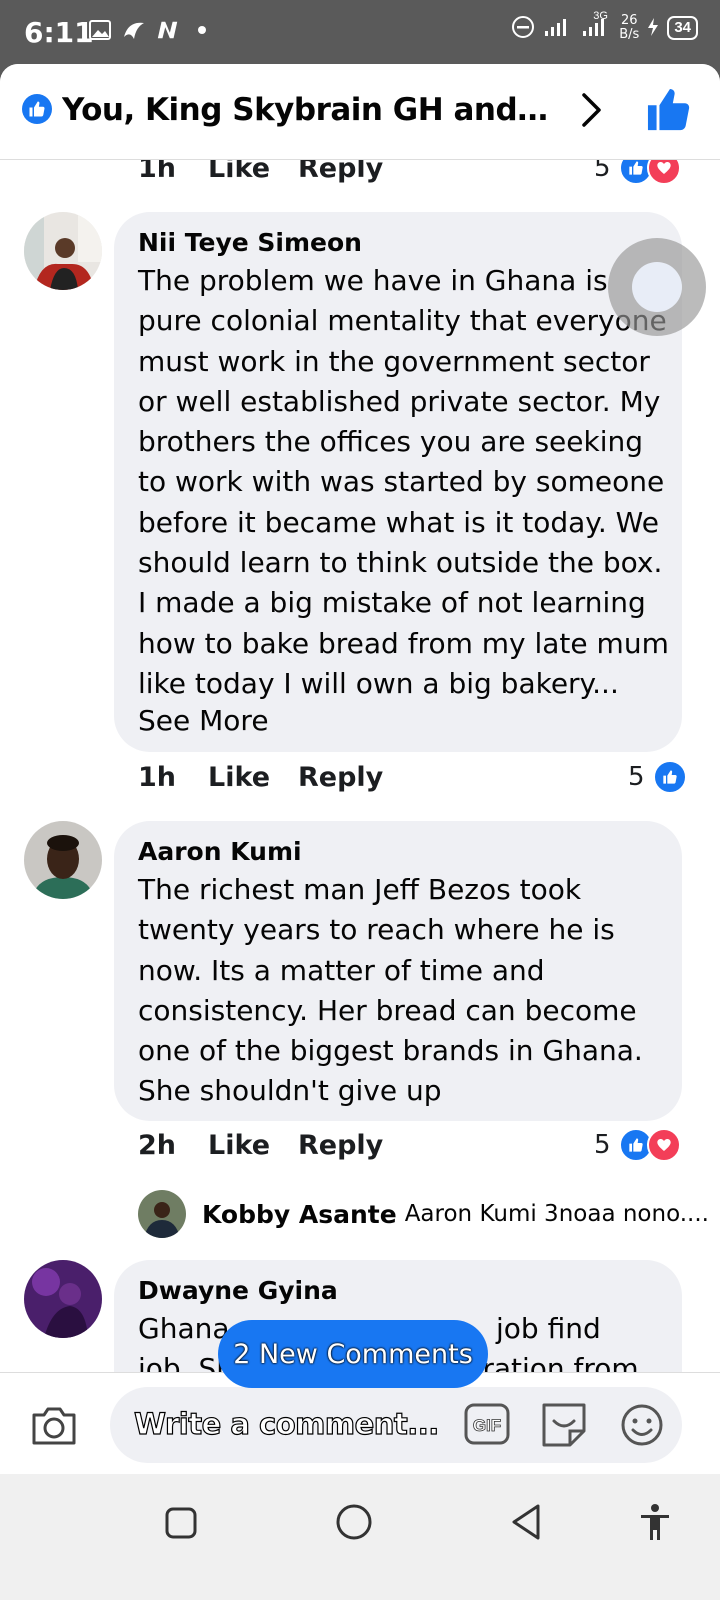 The height and width of the screenshot is (1600, 720). Describe the element at coordinates (596, 25) in the screenshot. I see `signal-3g-icon: 3G` at that location.